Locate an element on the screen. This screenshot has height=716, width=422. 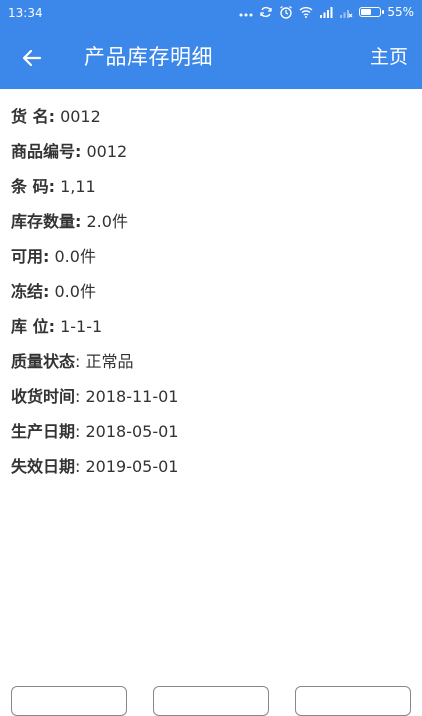
sync-icon is located at coordinates (266, 12).